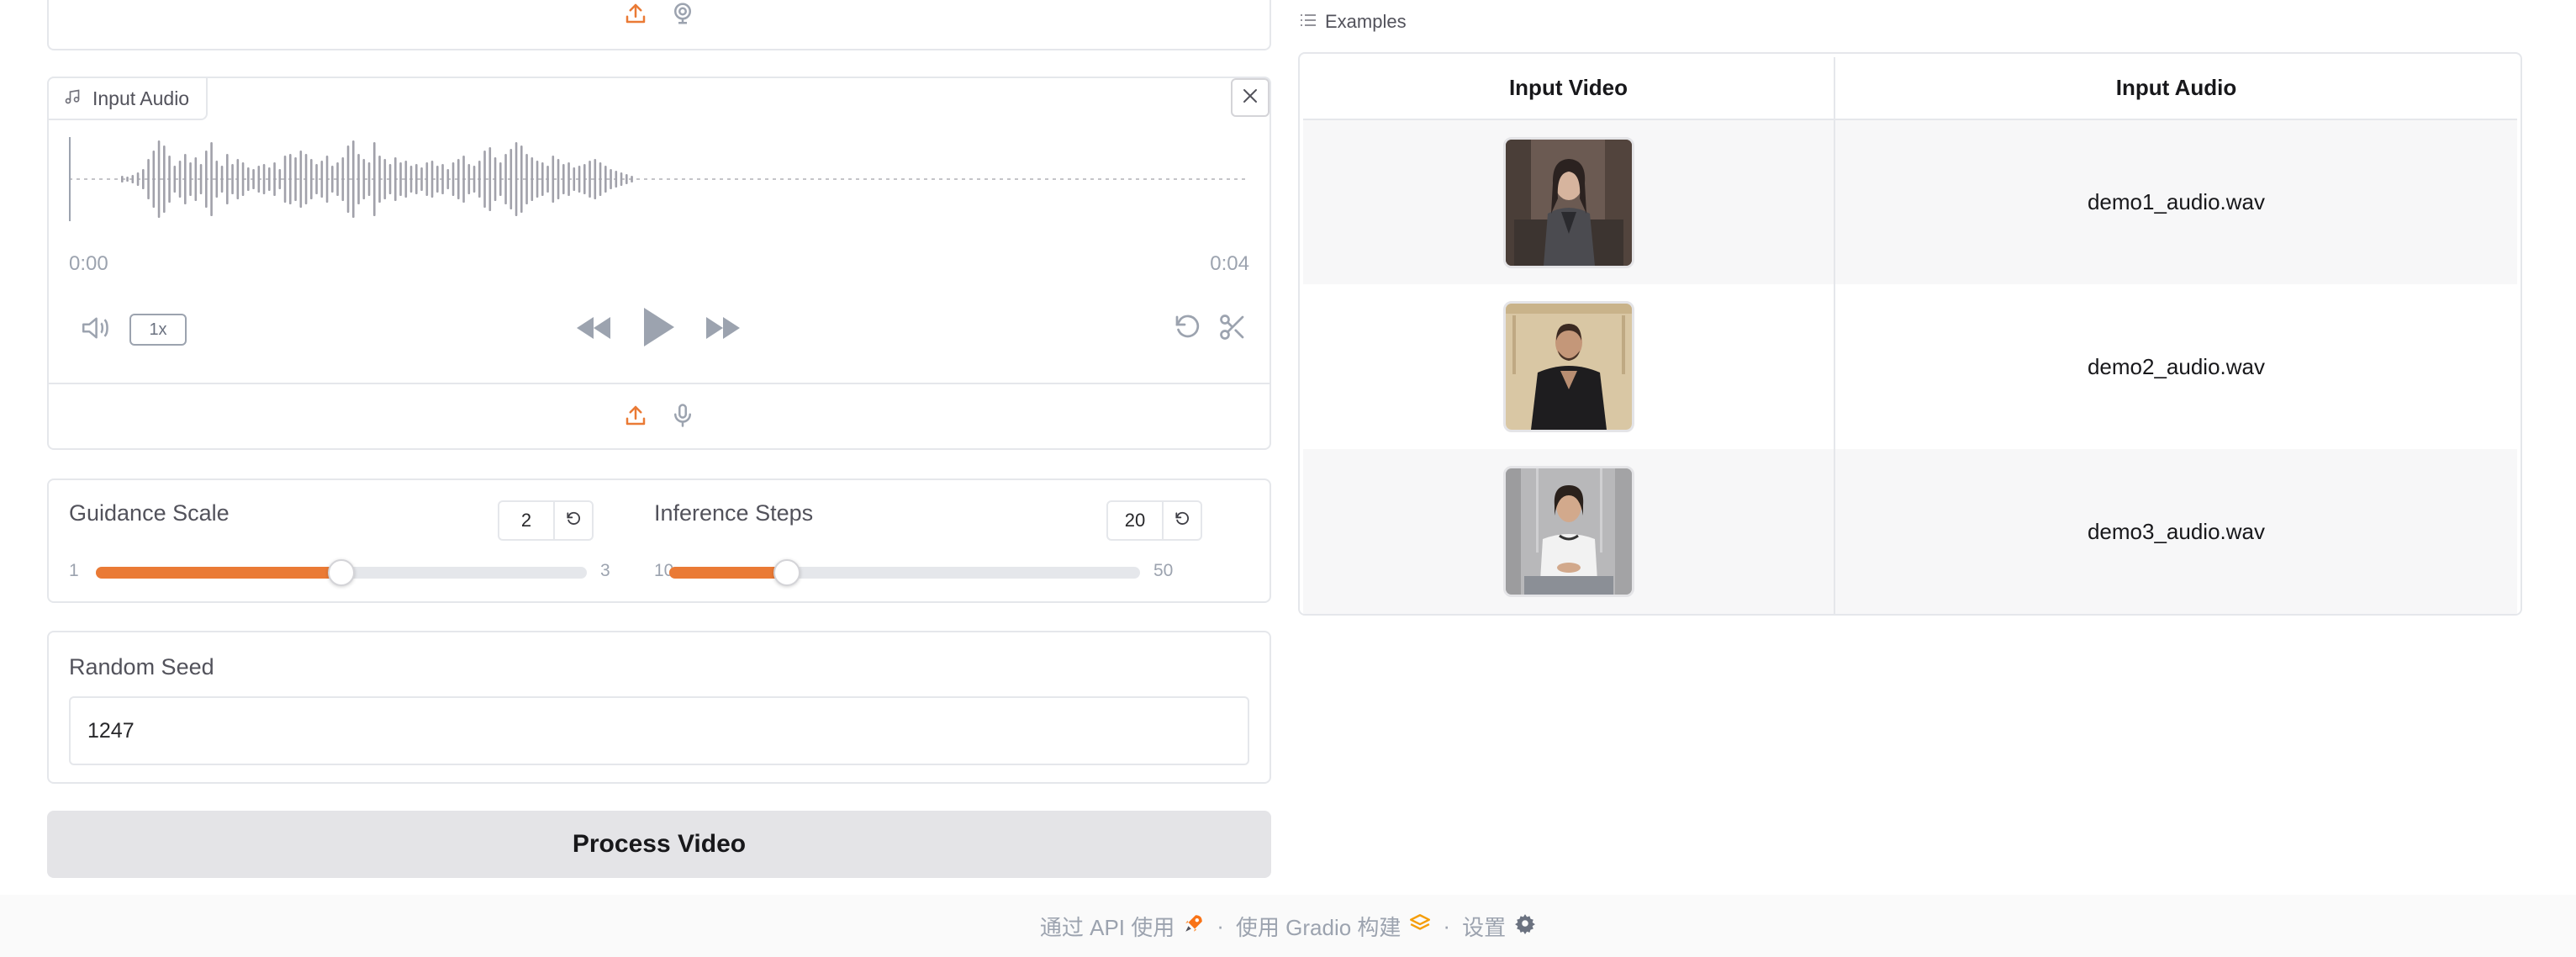 The image size is (2576, 957). I want to click on guidance-scale-min: 1, so click(74, 570).